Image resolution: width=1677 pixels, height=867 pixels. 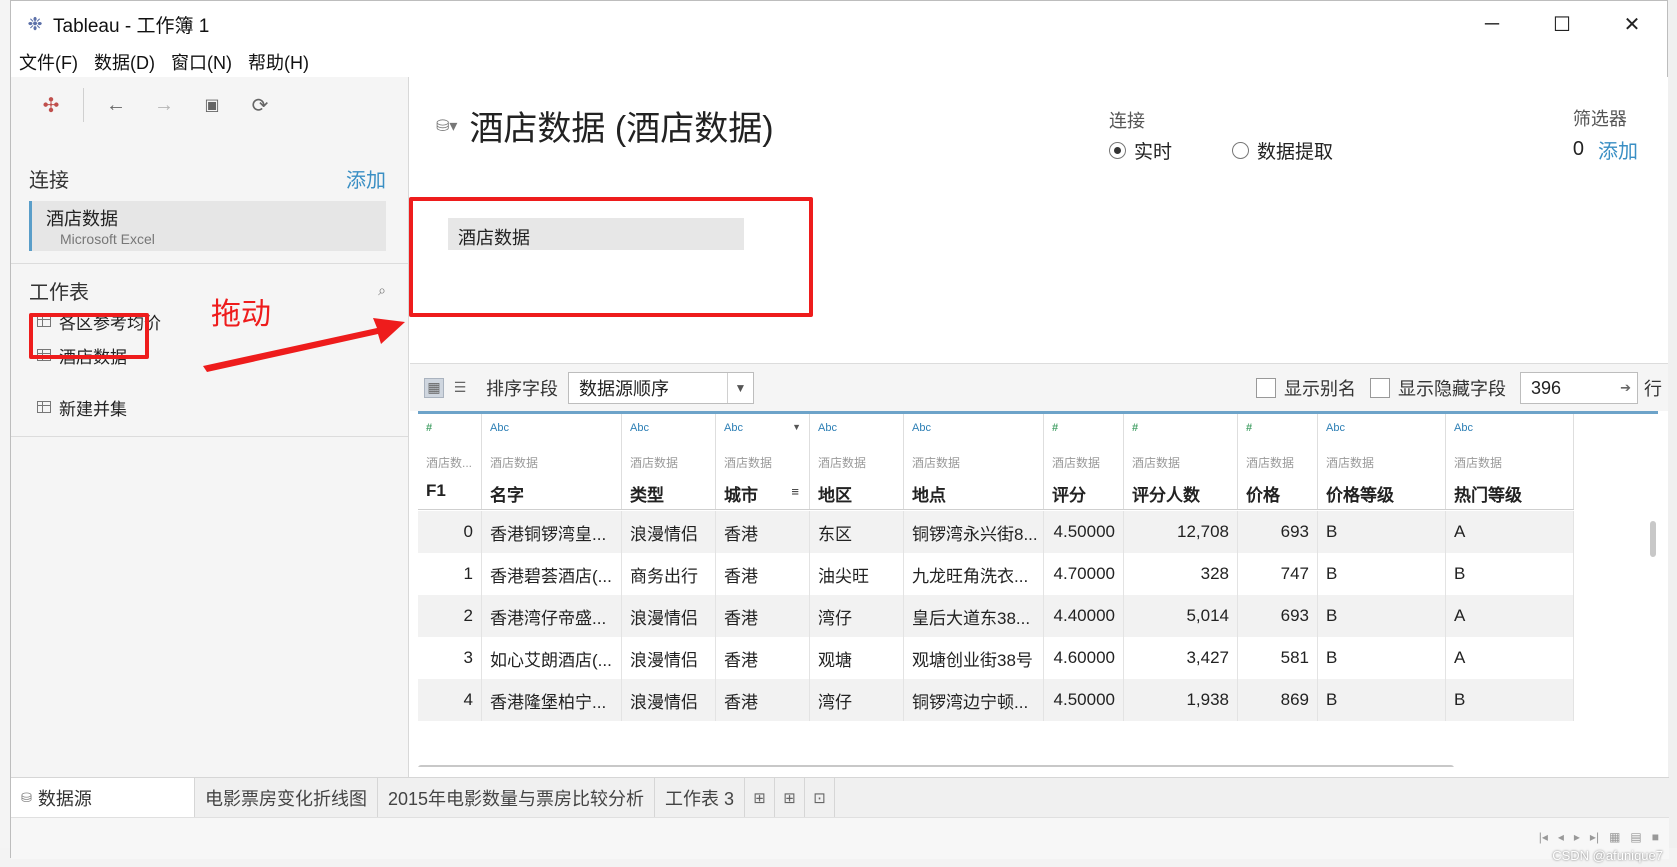 What do you see at coordinates (1594, 837) in the screenshot?
I see `last-page-icon: ▸|` at bounding box center [1594, 837].